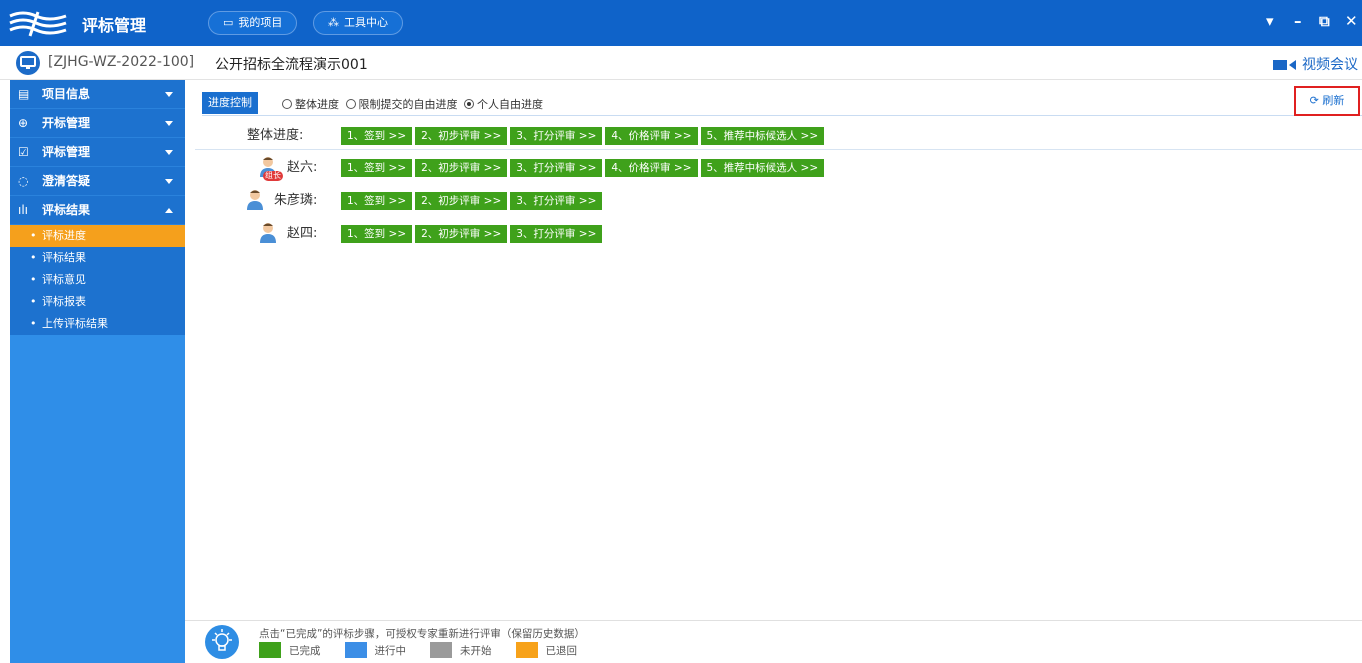 This screenshot has width=1362, height=663. I want to click on legend-label: 已退回, so click(561, 650).